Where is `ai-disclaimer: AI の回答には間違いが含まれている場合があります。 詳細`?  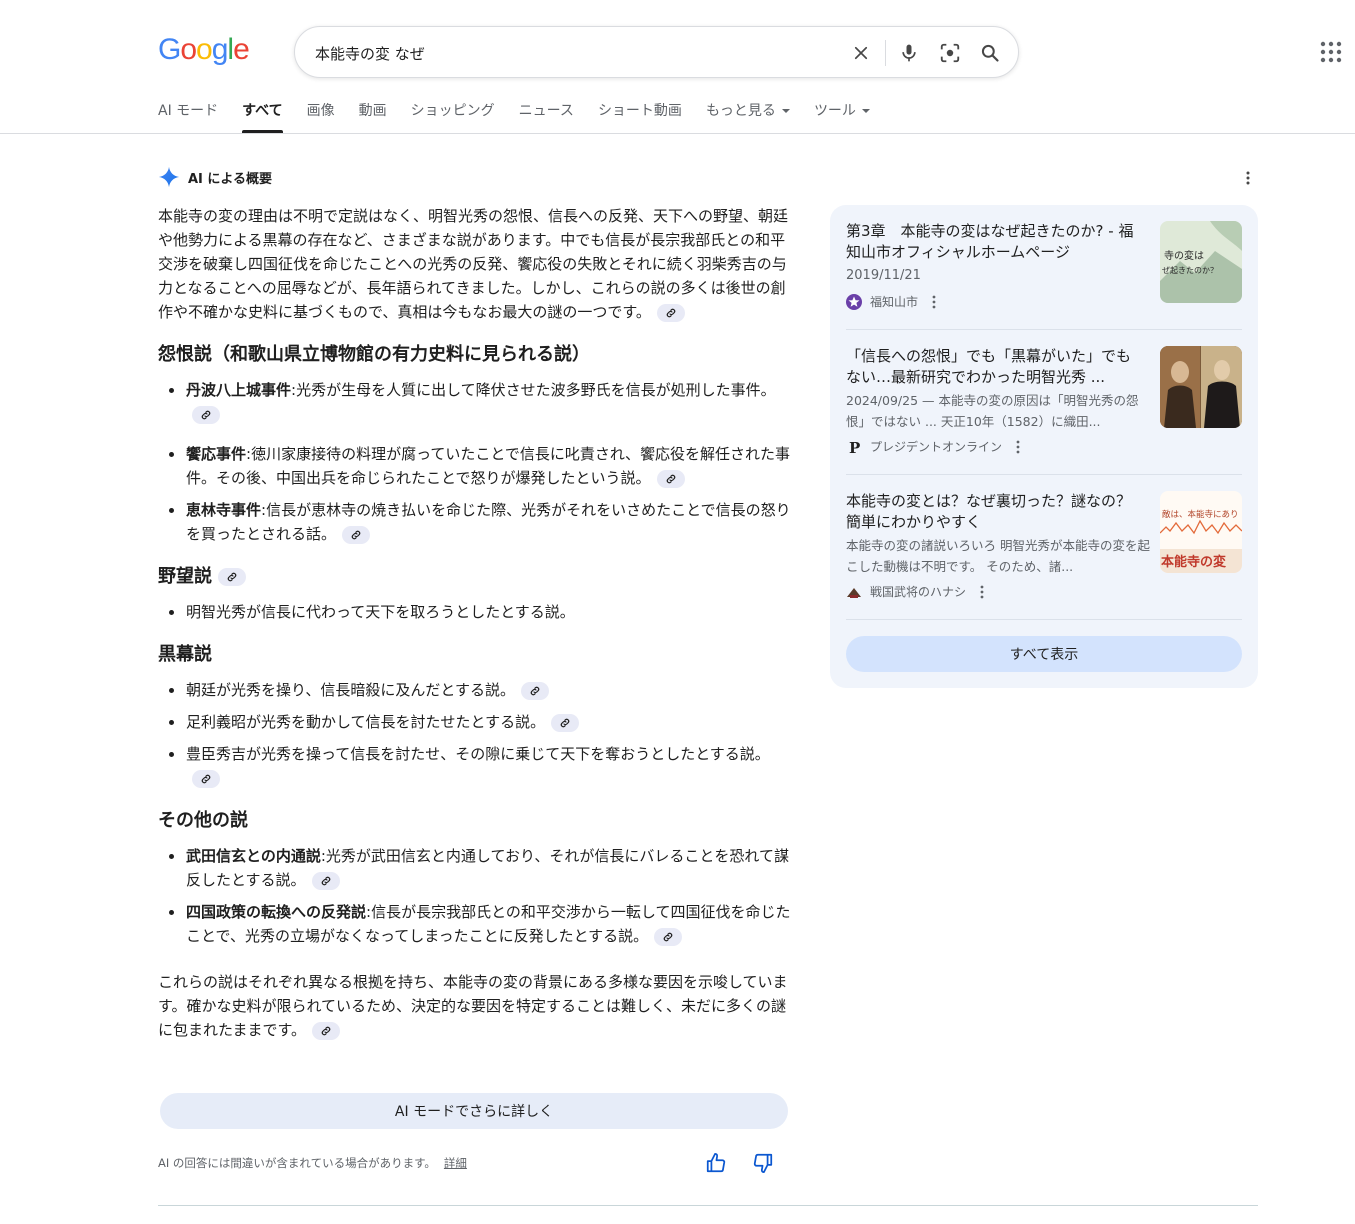 ai-disclaimer: AI の回答には間違いが含まれている場合があります。 詳細 is located at coordinates (312, 1163).